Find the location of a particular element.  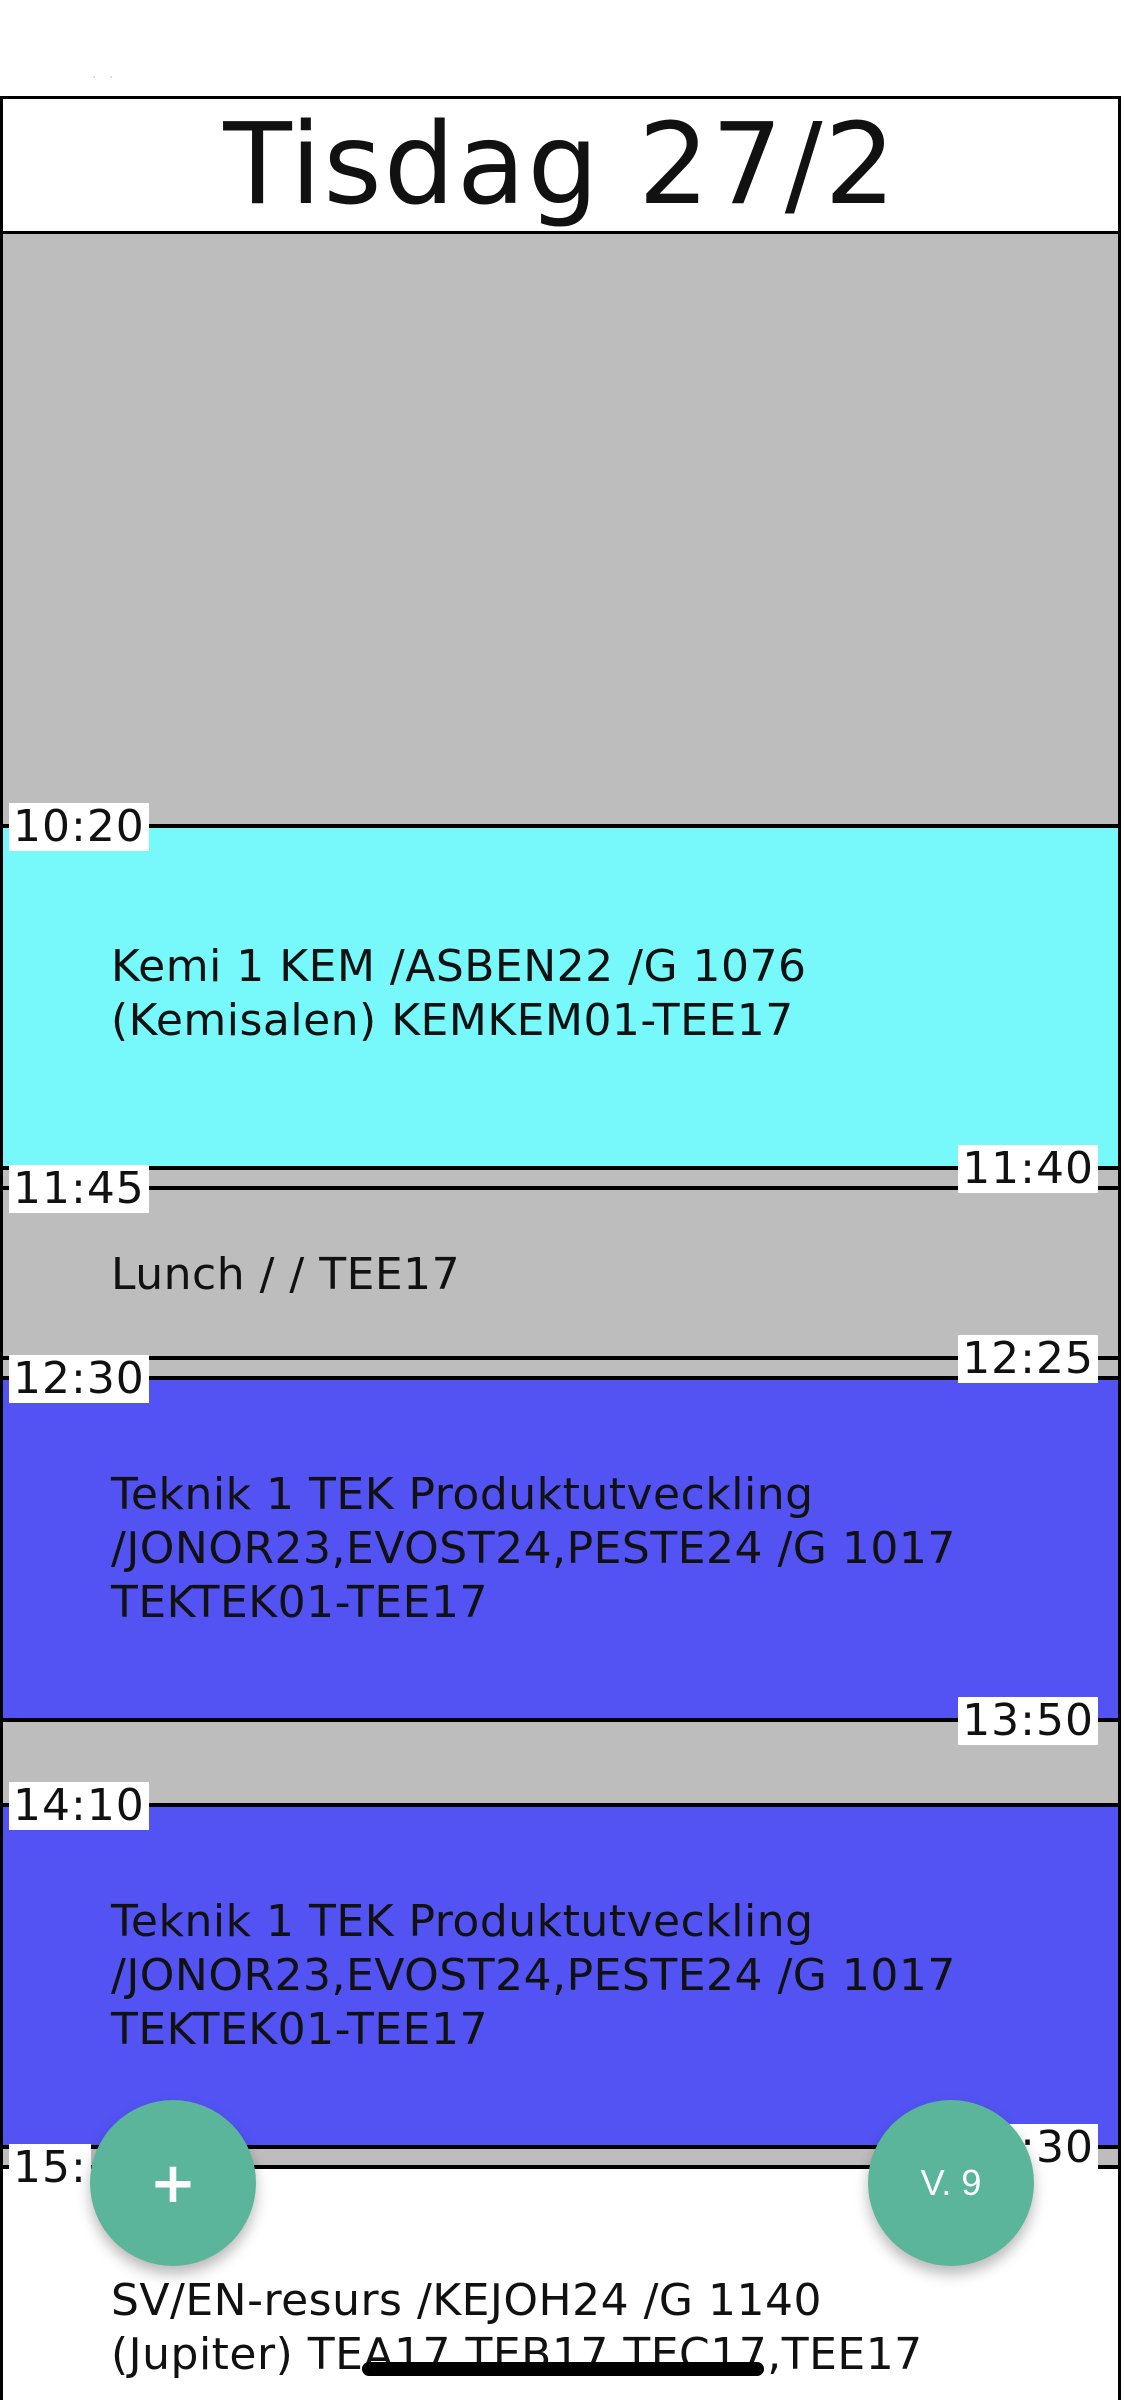

start-time-label: 12:30 is located at coordinates (79, 1379).